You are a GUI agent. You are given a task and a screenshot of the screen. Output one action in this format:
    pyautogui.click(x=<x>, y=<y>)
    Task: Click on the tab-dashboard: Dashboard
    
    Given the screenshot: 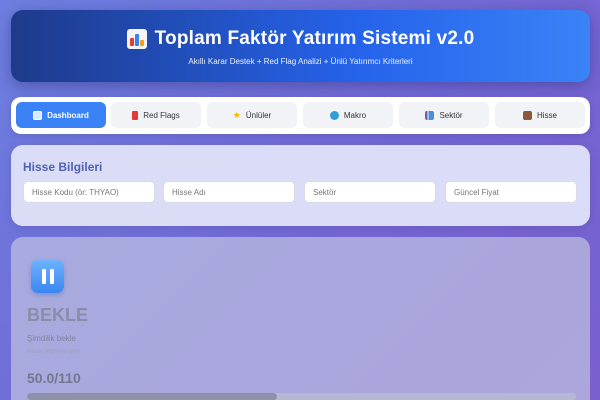 What is the action you would take?
    pyautogui.click(x=61, y=115)
    